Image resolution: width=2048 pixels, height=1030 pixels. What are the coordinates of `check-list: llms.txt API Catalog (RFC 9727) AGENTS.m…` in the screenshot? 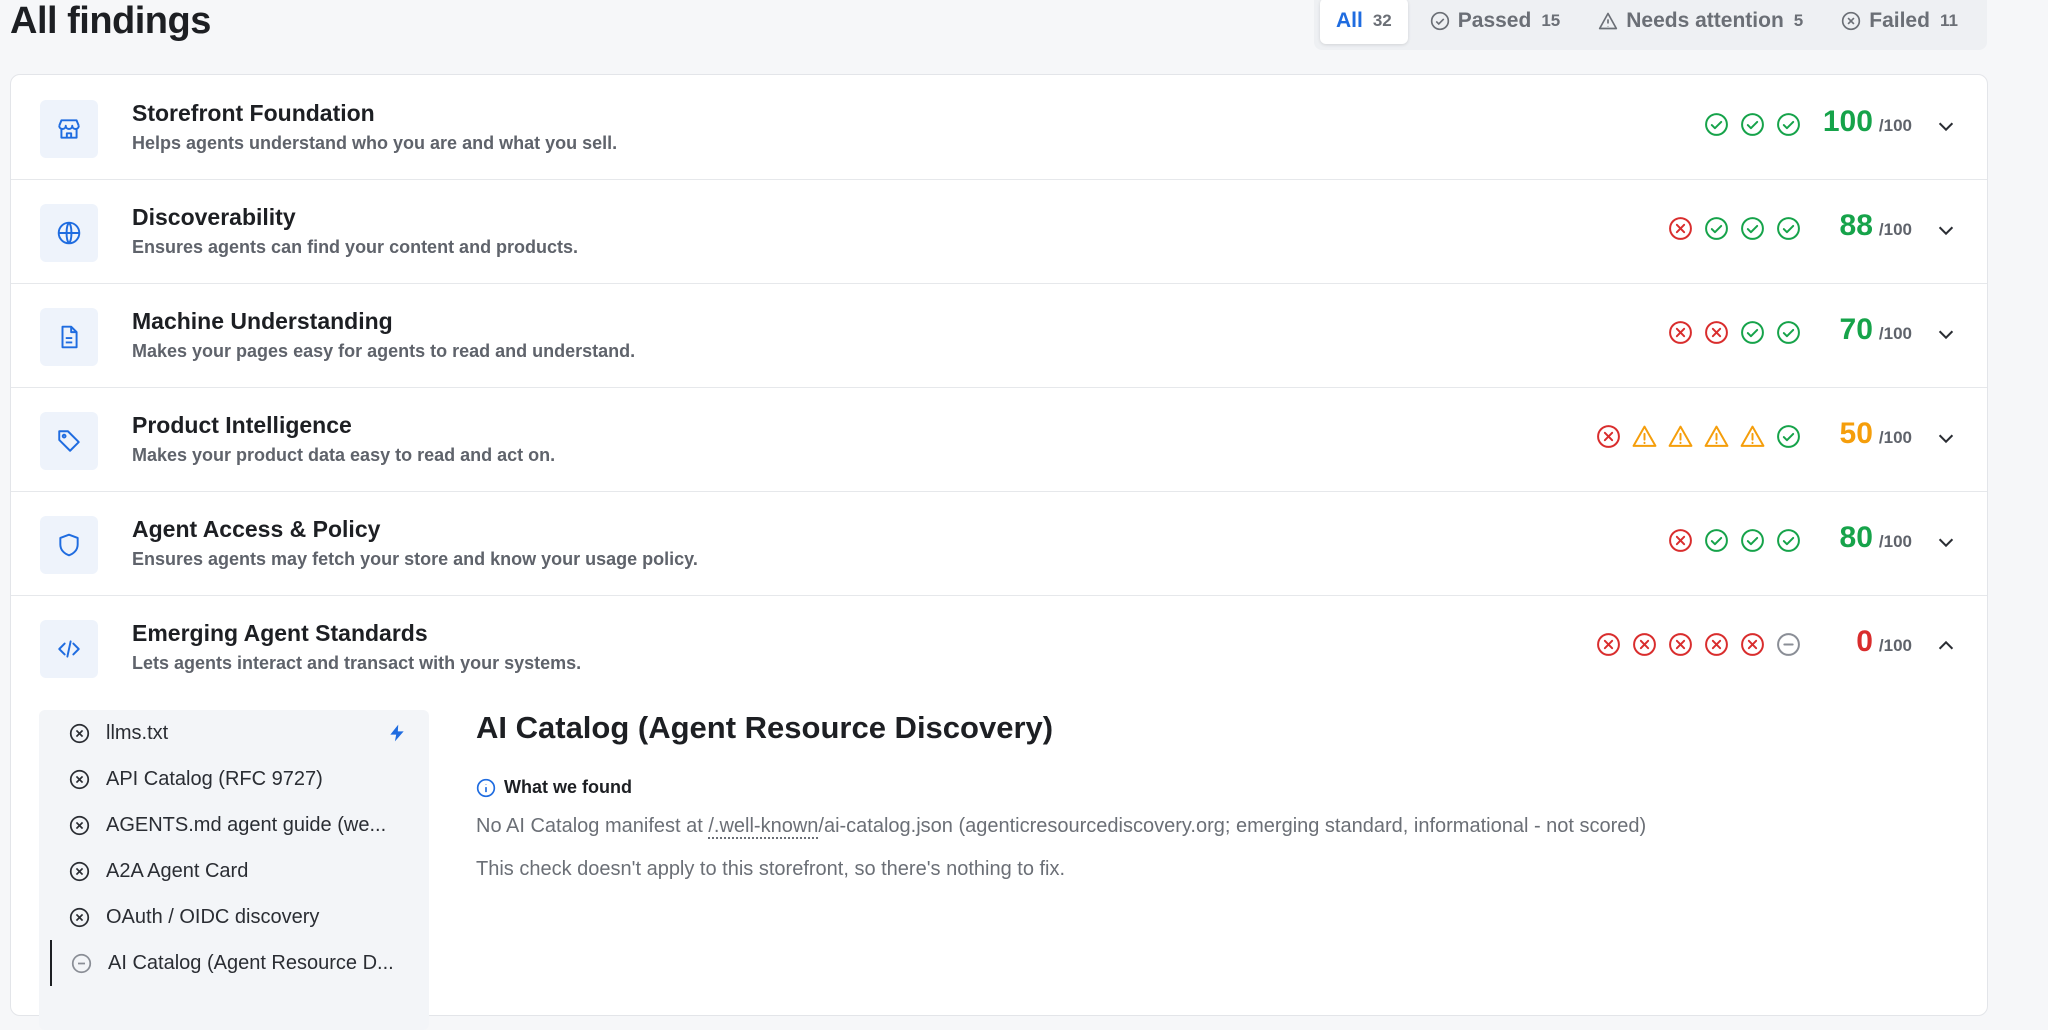 It's located at (234, 870).